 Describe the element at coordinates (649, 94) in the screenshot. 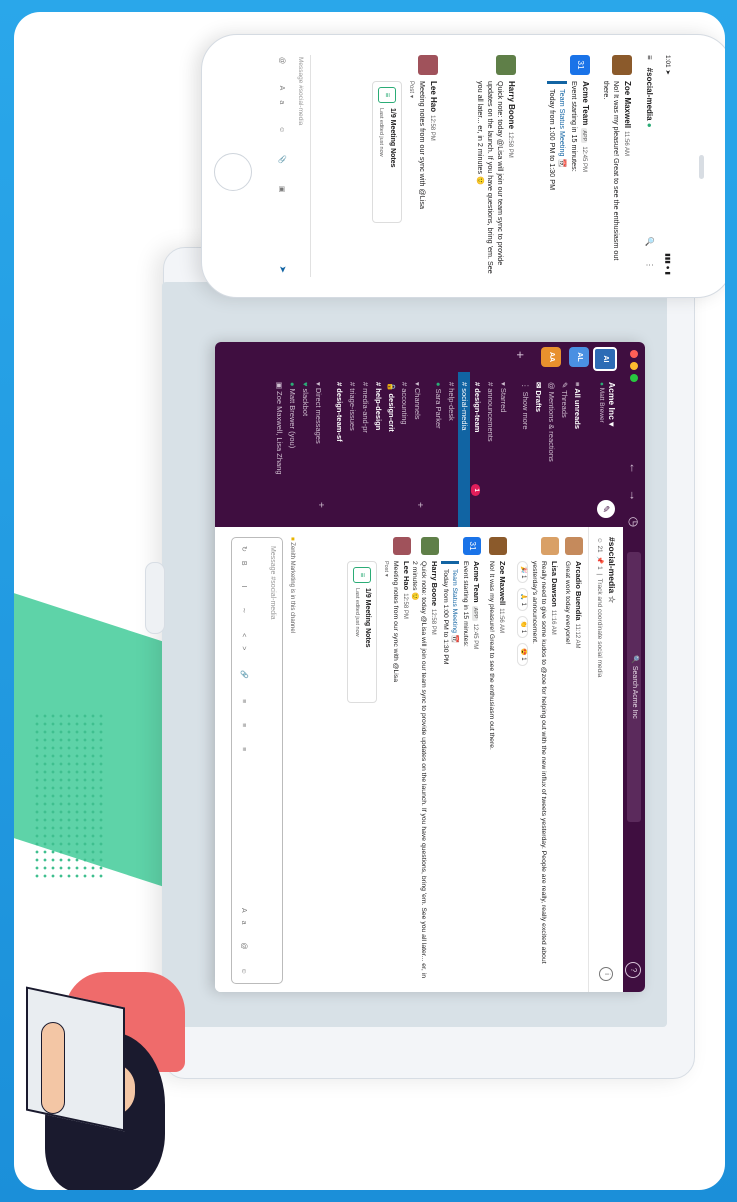

I see `phone-channel-name: #social-media` at that location.